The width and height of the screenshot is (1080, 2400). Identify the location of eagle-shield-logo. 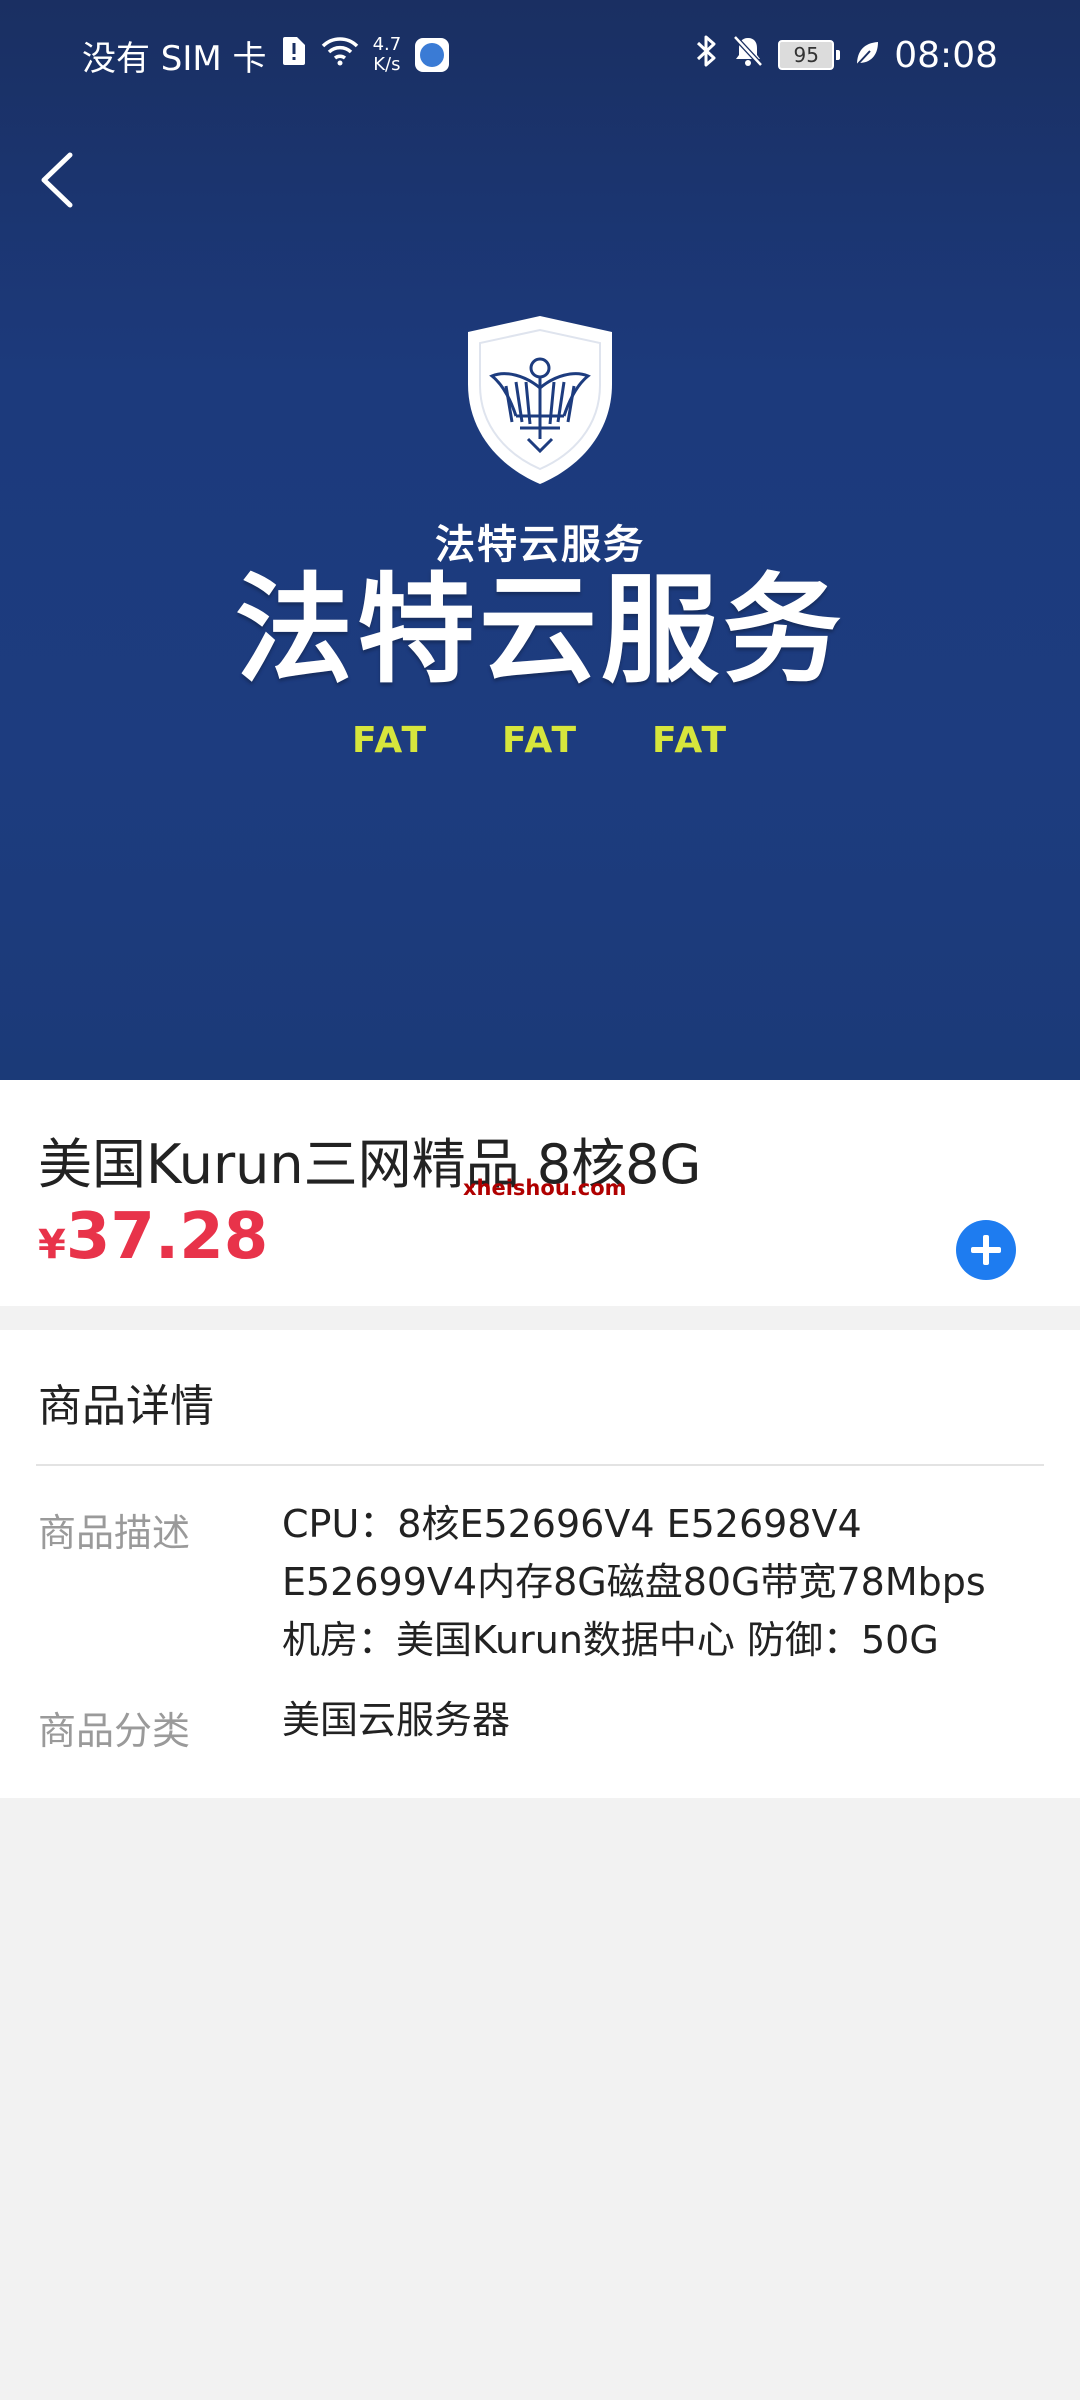
(540, 400).